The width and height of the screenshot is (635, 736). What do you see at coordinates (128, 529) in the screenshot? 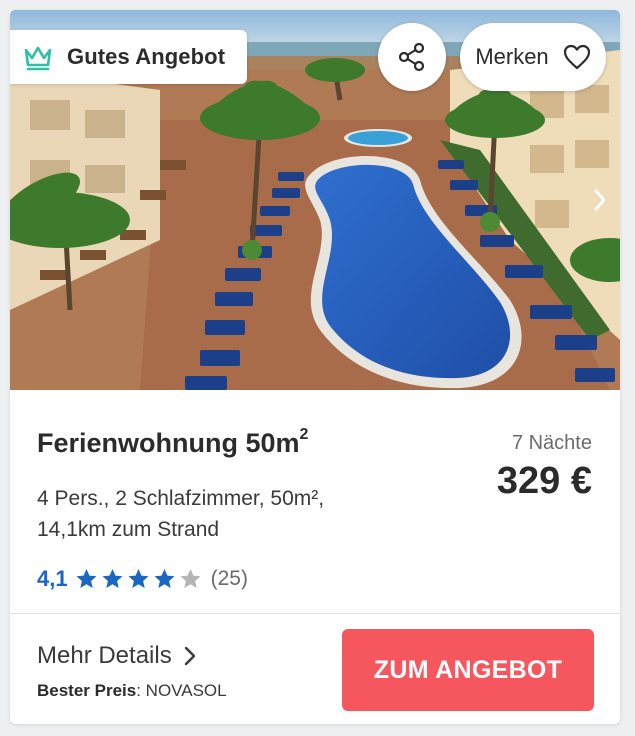
I see `description-line: 14,1km zum Strand` at bounding box center [128, 529].